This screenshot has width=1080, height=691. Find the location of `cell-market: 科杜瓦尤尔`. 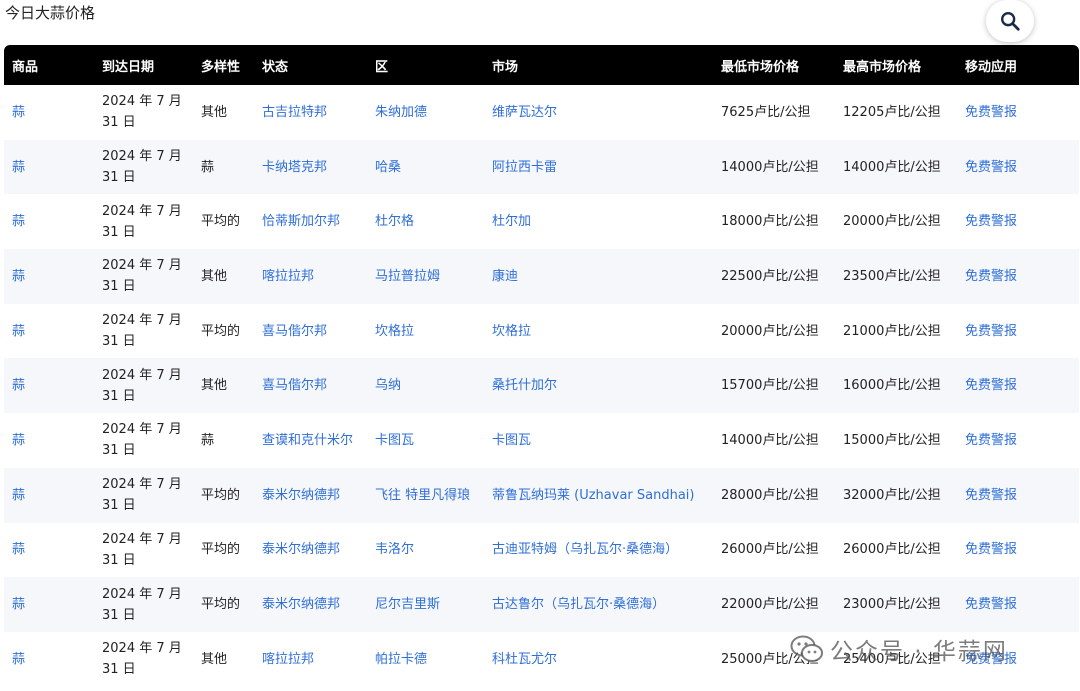

cell-market: 科杜瓦尤尔 is located at coordinates (598, 659).